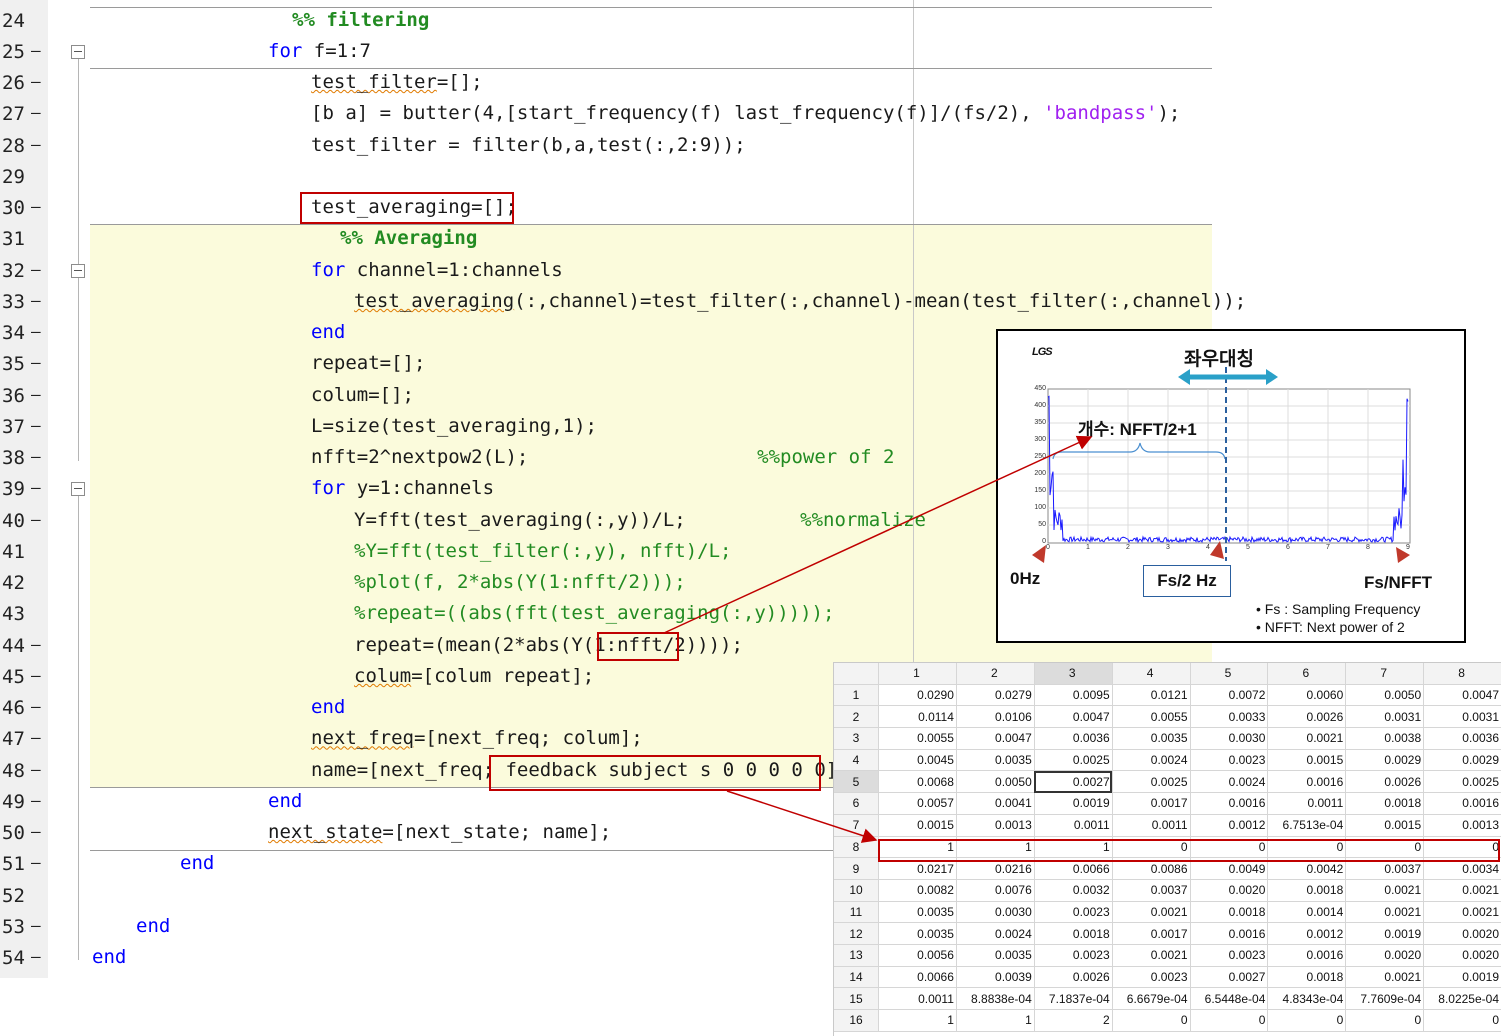 This screenshot has width=1501, height=1036. I want to click on table-cell: 0.0020, so click(1462, 933).